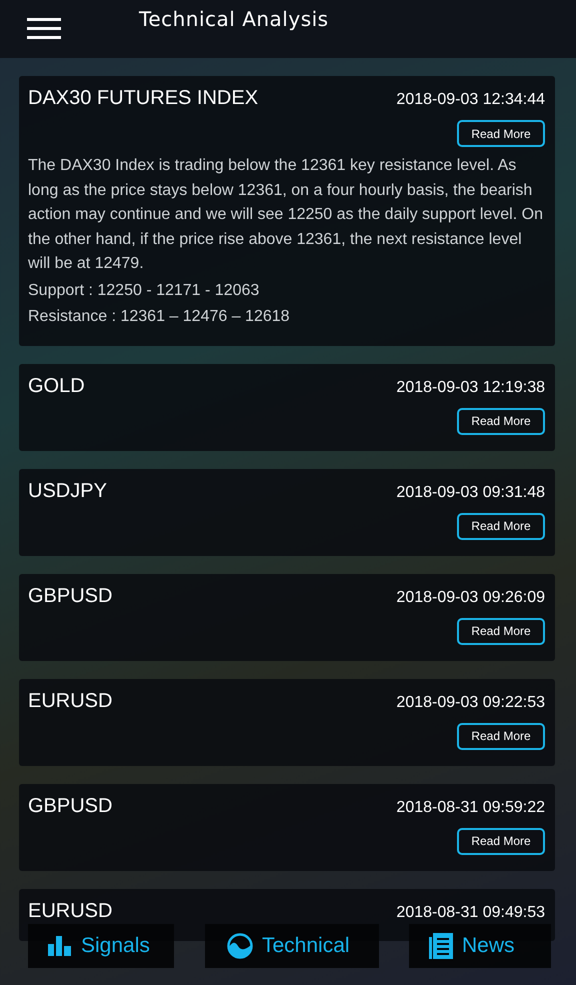 This screenshot has height=985, width=576. I want to click on analysis-text: The DAX30 Index is trading below the 12361 key resistance level. As long as the price stays below 12361, on a four hourly basis, the bearish action may continue and we will see 12250 as the daily support level. On the other hand, if the price rise above 12361, the next resistance level will be at 12479., so click(286, 215).